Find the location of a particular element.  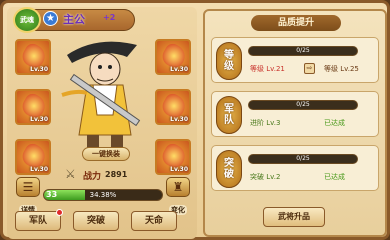

equip-slot-left-2: Lv.30 is located at coordinates (33, 107).